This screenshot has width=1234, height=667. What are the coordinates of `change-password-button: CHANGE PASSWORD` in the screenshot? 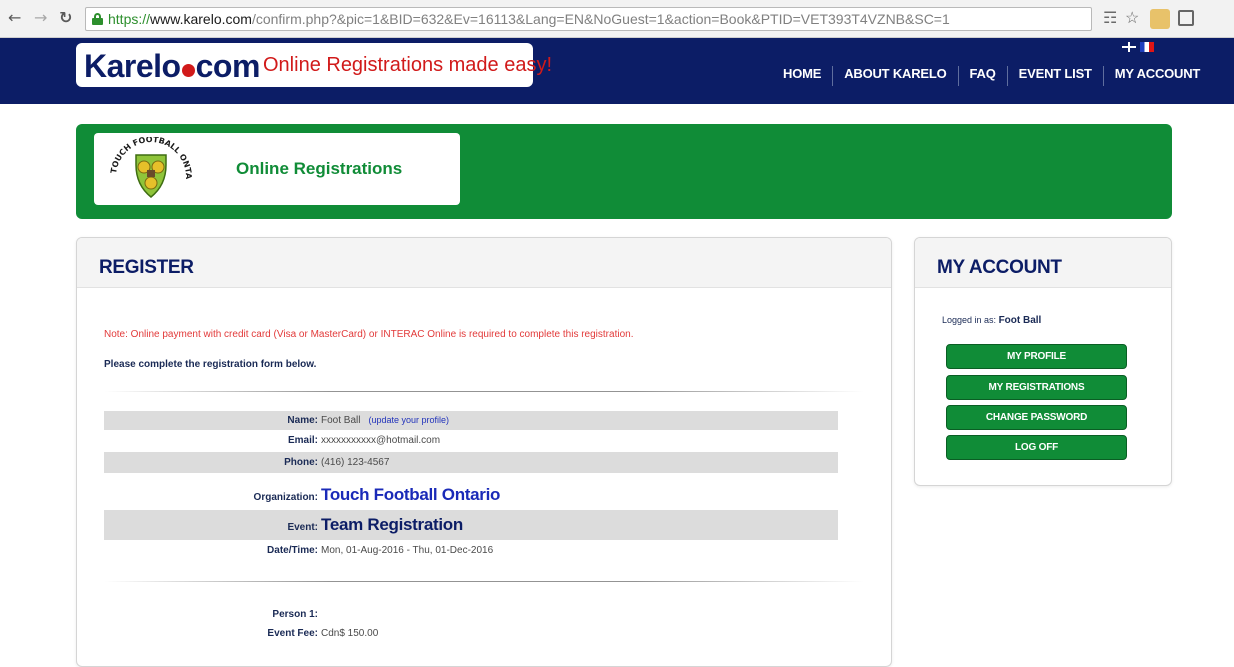 It's located at (1036, 417).